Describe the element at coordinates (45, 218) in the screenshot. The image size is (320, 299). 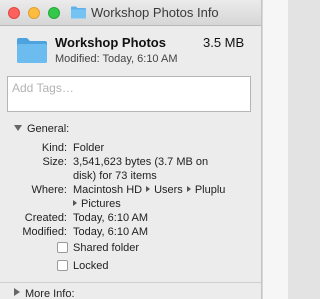
I see `created-label: Created:` at that location.